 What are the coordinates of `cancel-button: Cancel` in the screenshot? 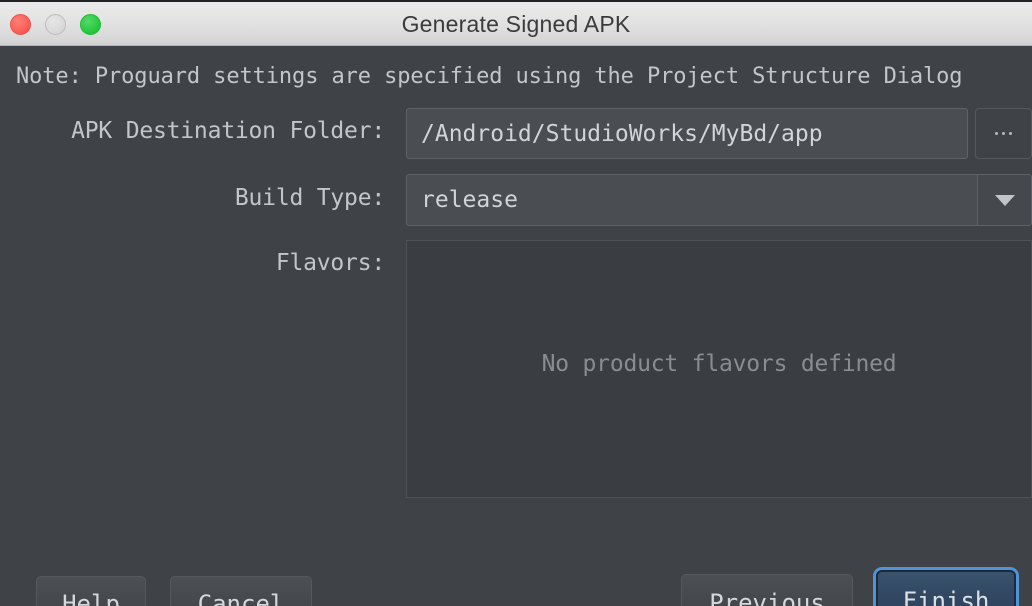 It's located at (241, 591).